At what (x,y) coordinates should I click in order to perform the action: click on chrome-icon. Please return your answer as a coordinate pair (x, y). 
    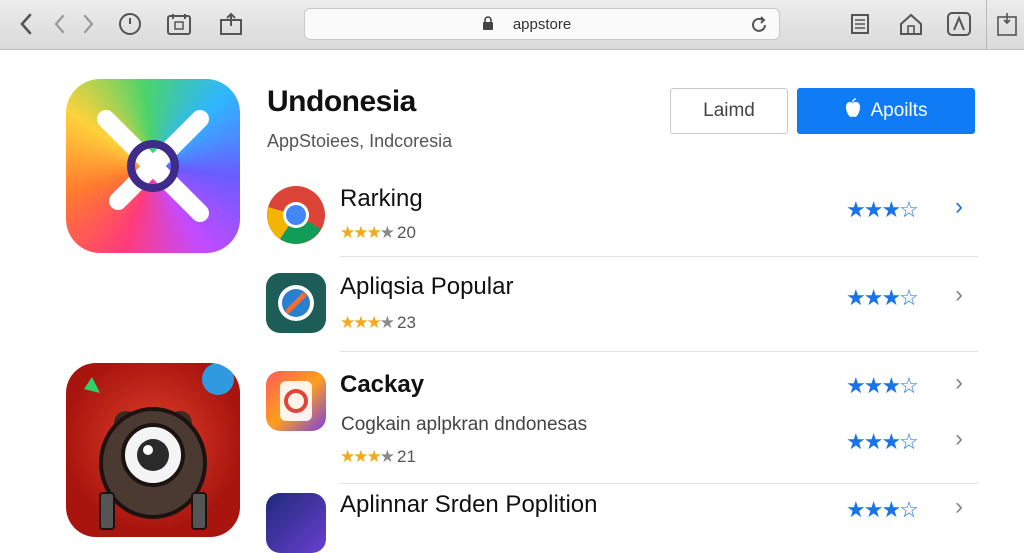
    Looking at the image, I should click on (296, 215).